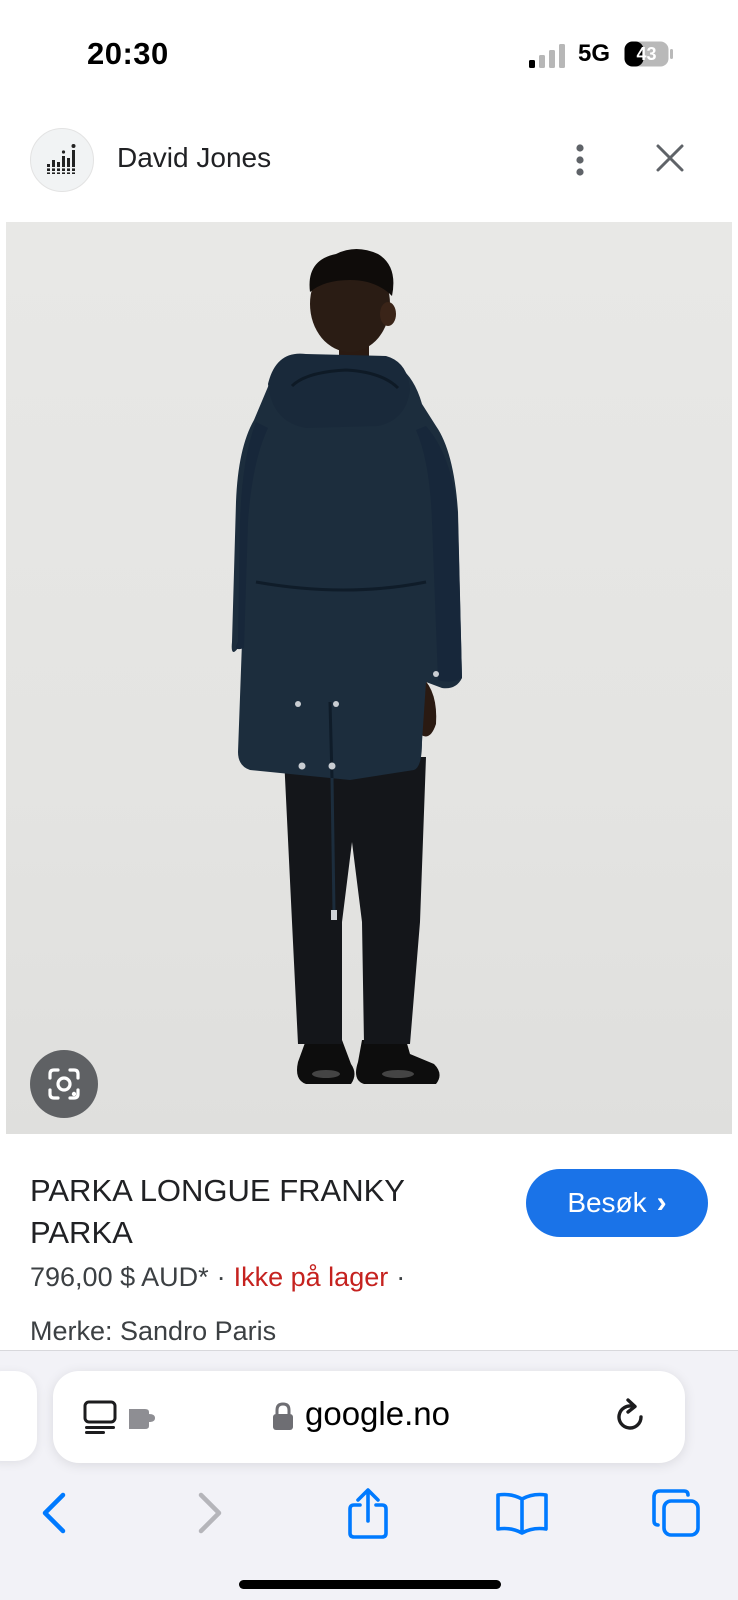 The image size is (738, 1600). I want to click on bookmarks-button, so click(522, 1513).